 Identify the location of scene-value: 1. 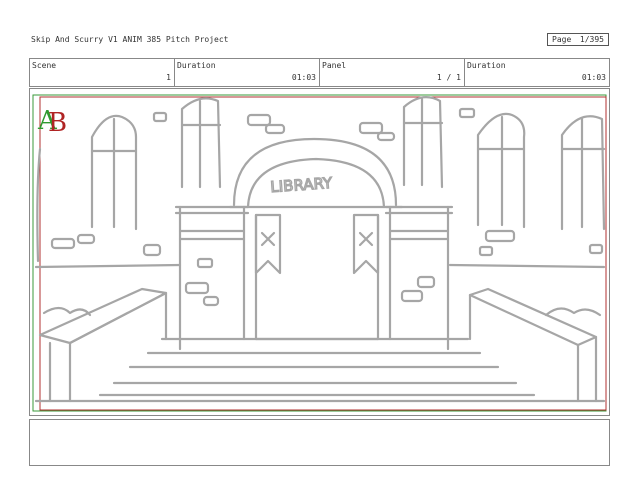
(168, 77).